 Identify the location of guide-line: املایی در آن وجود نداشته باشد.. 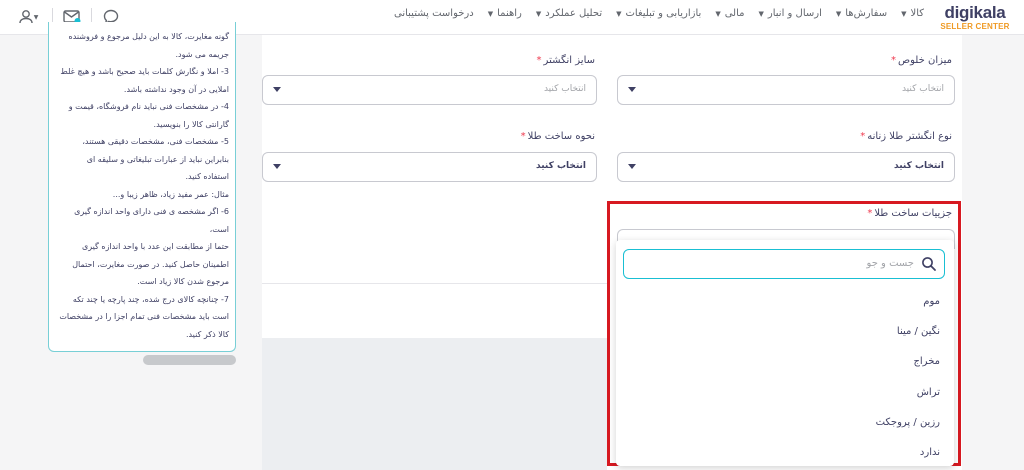
(176, 89).